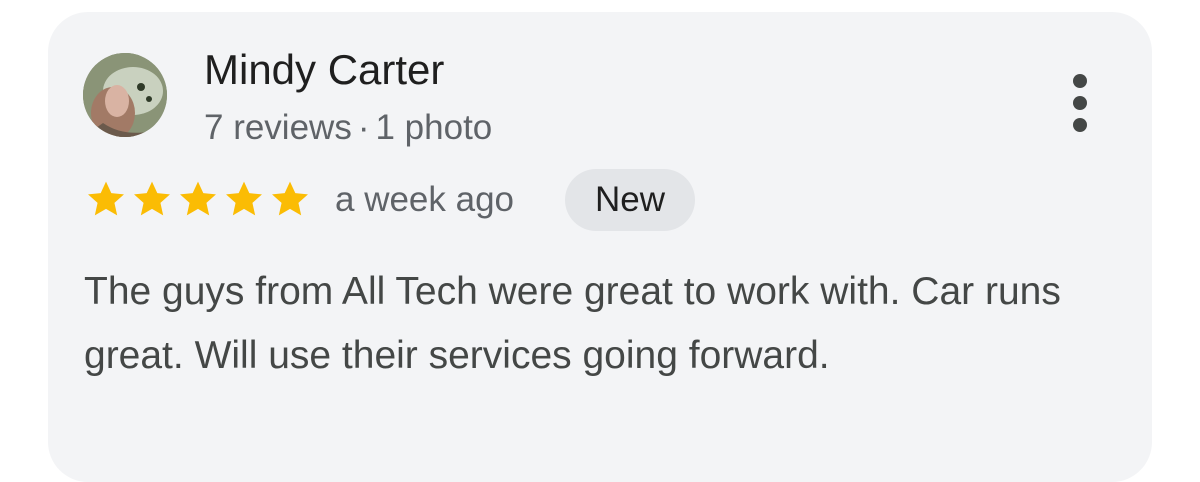 The width and height of the screenshot is (1200, 482). I want to click on star-rating, so click(198, 199).